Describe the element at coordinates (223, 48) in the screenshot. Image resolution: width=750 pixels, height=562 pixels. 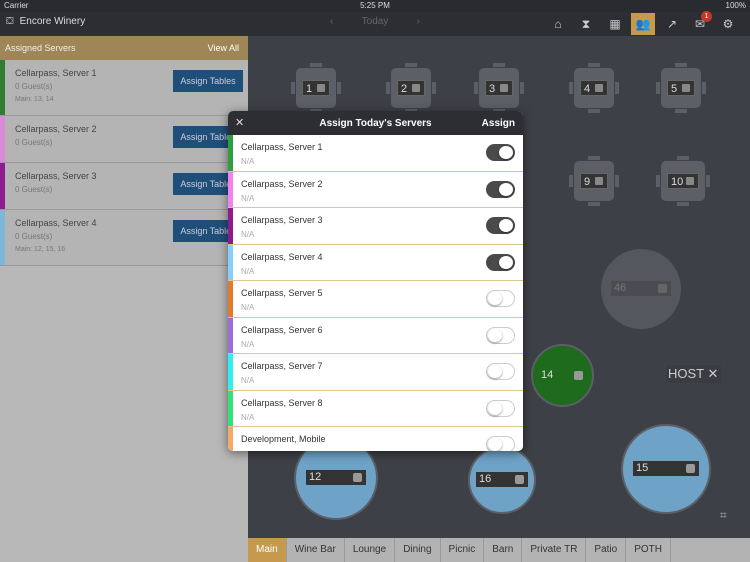
I see `view-all-link: View All` at that location.